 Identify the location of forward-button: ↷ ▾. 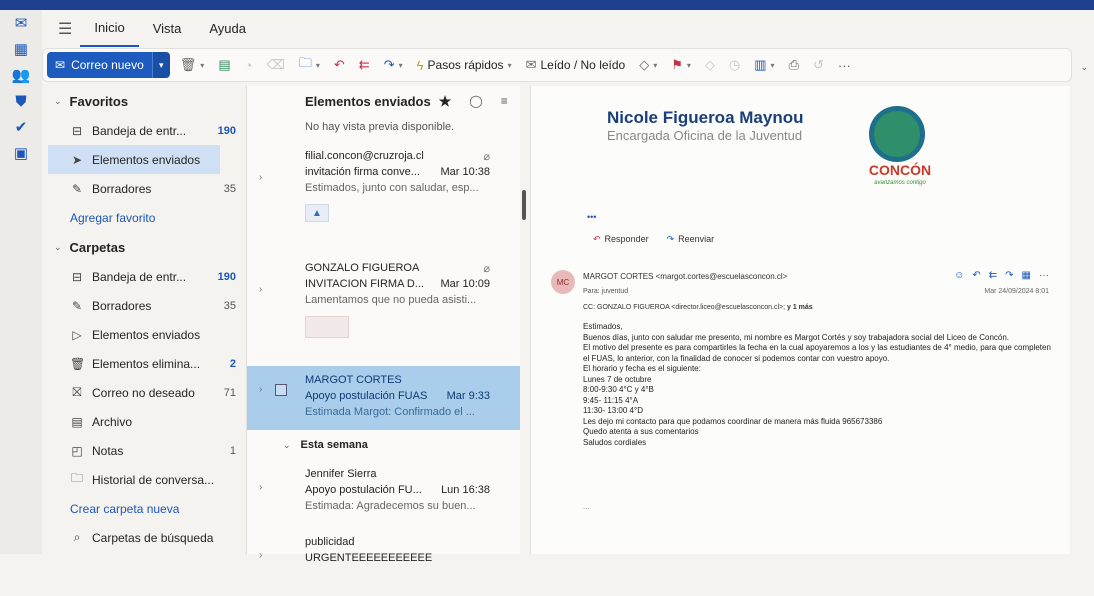
(393, 65).